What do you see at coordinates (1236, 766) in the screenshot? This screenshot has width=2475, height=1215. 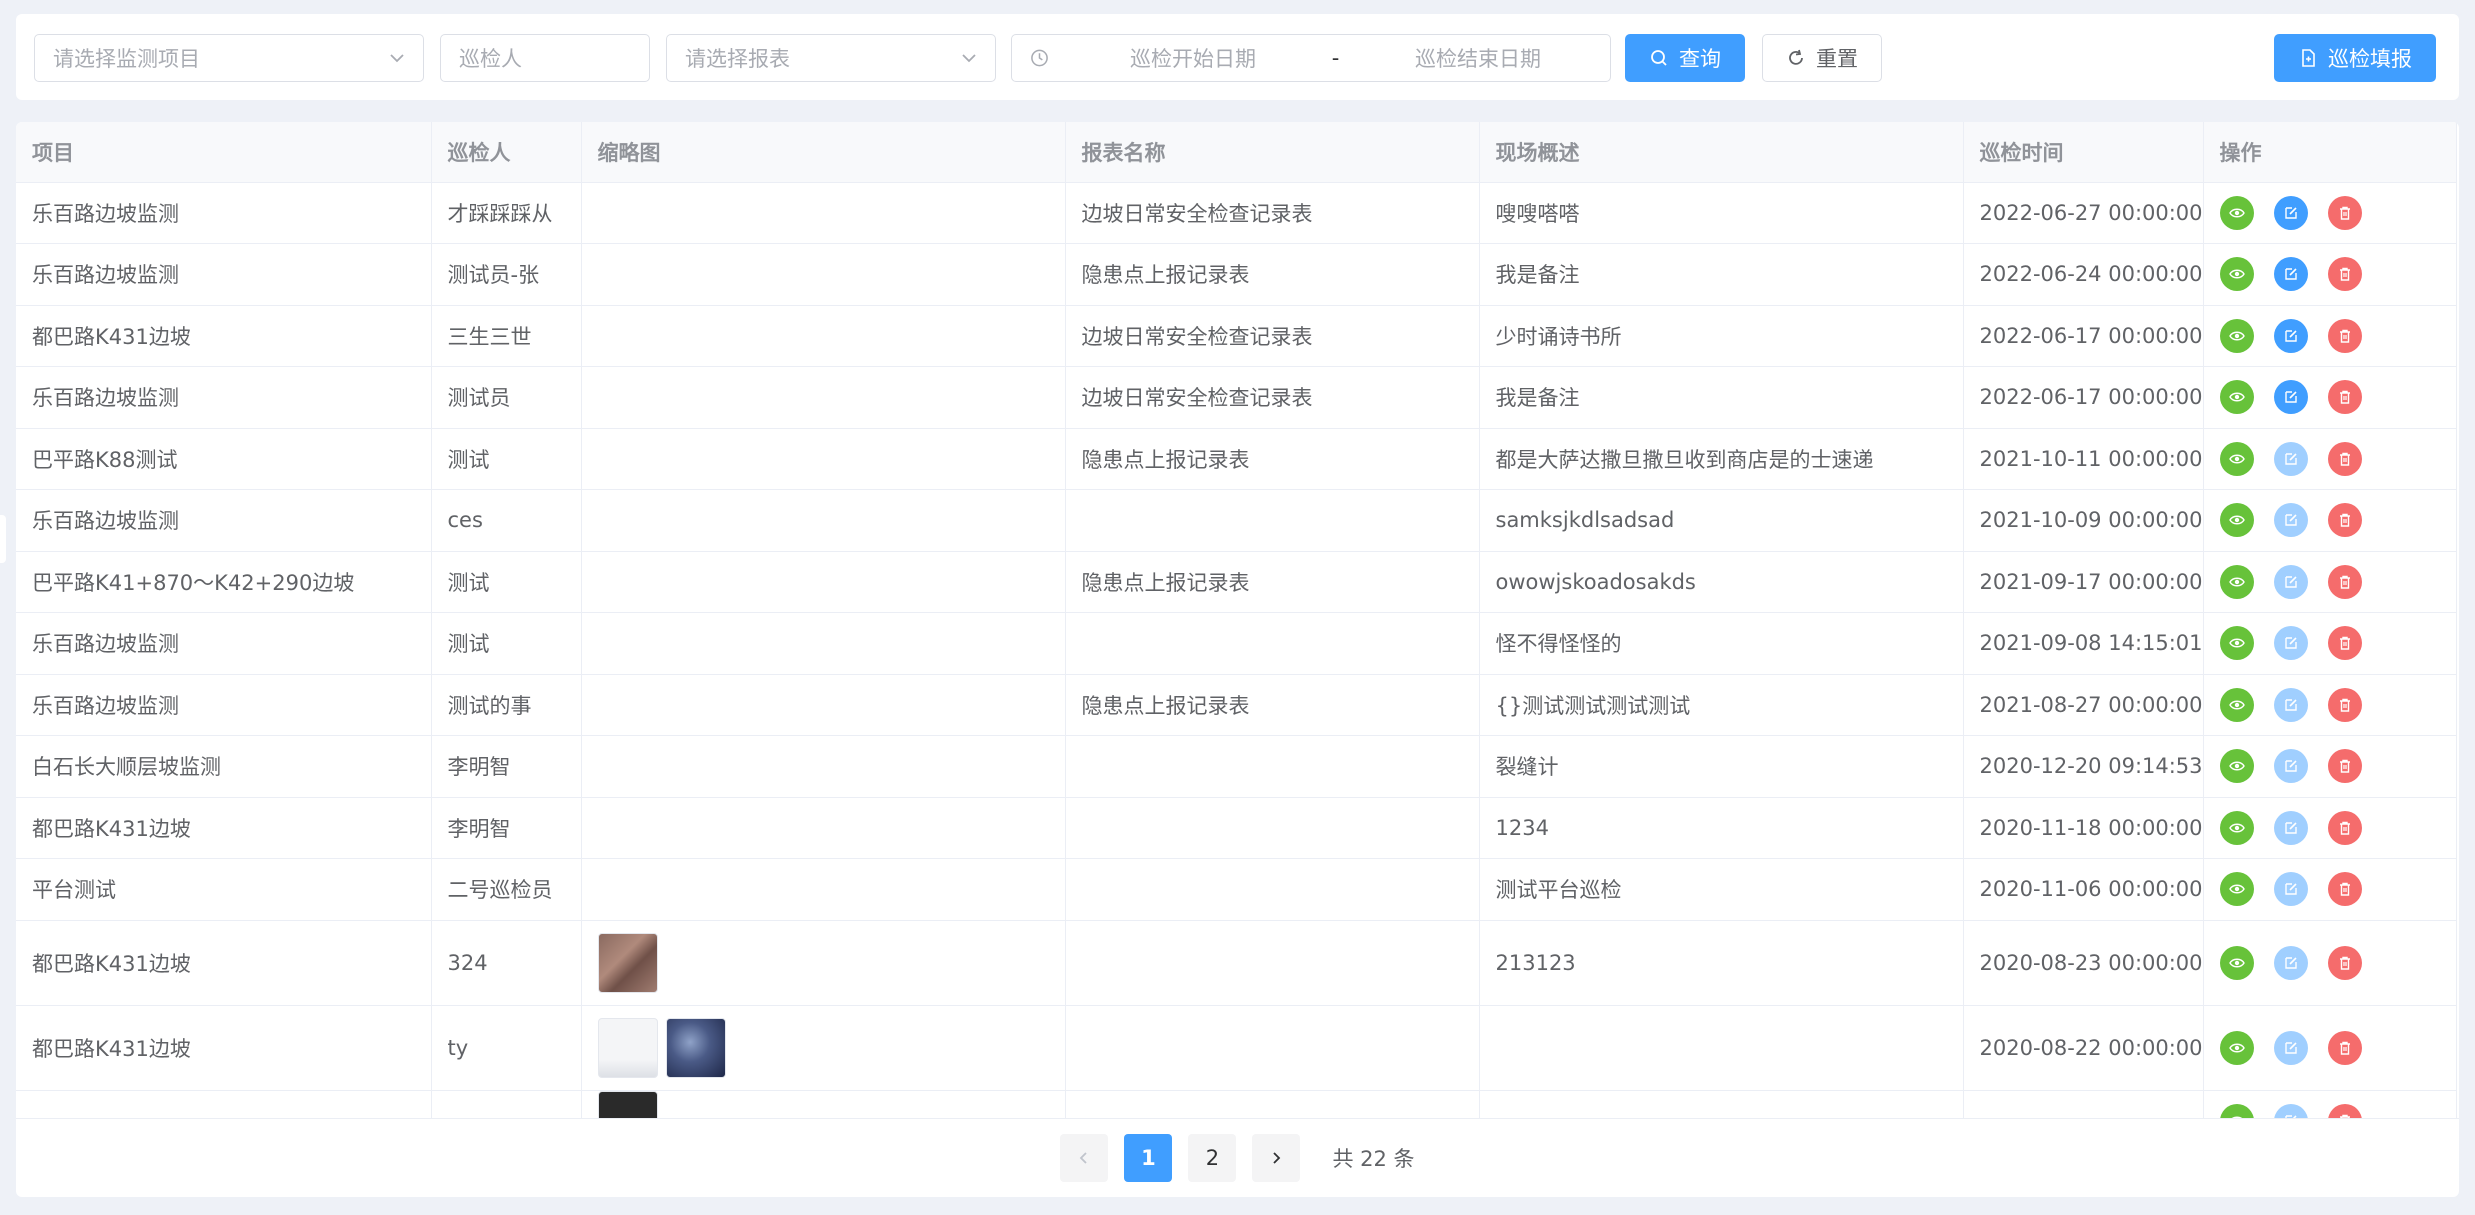 I see `table-row: 白石长大顺层坡监测 李明智 裂缝计 2020-12-20 09:14:53` at bounding box center [1236, 766].